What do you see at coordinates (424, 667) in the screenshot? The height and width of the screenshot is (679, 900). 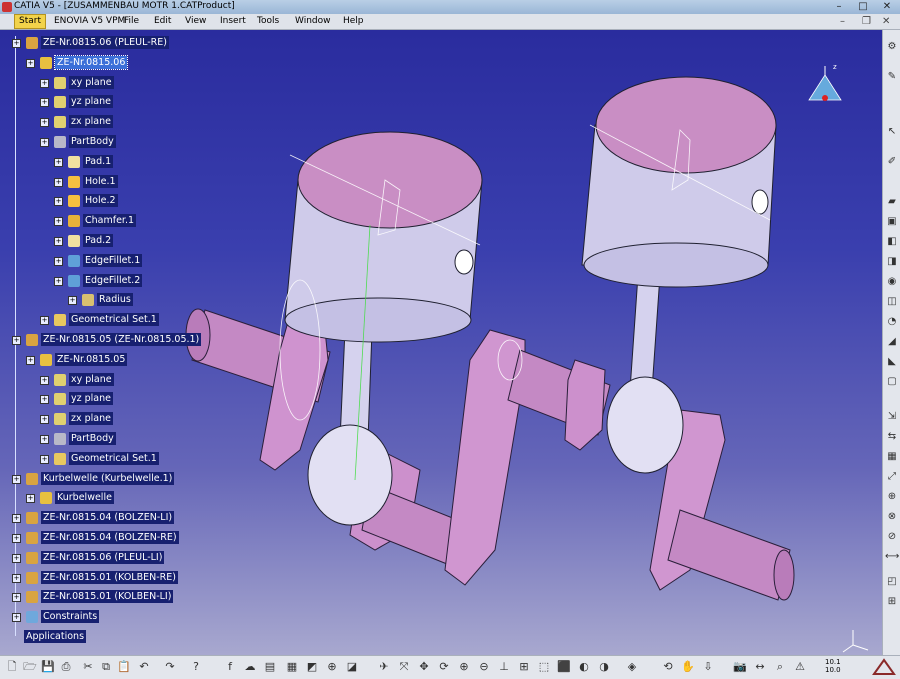 I see `pan-icon: ✥` at bounding box center [424, 667].